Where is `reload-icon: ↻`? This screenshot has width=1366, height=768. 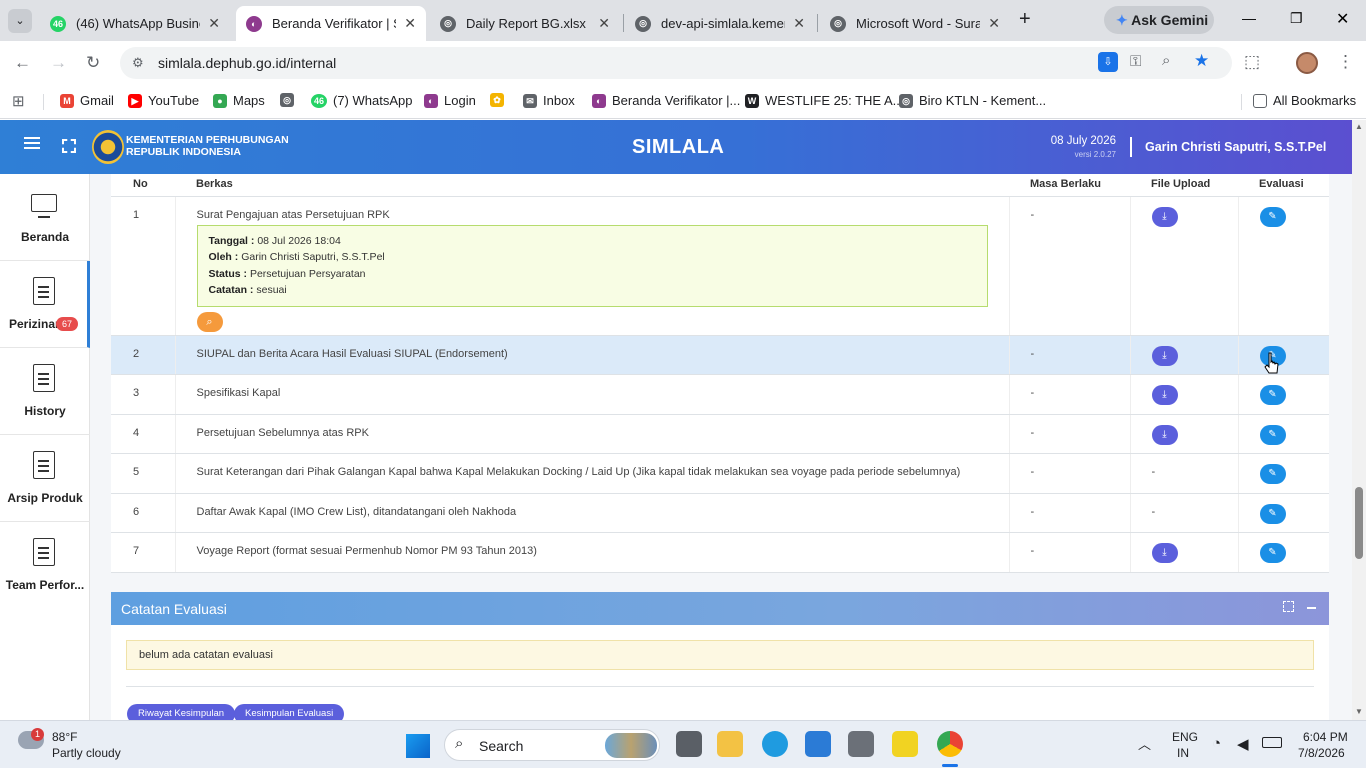
reload-icon: ↻ is located at coordinates (93, 63).